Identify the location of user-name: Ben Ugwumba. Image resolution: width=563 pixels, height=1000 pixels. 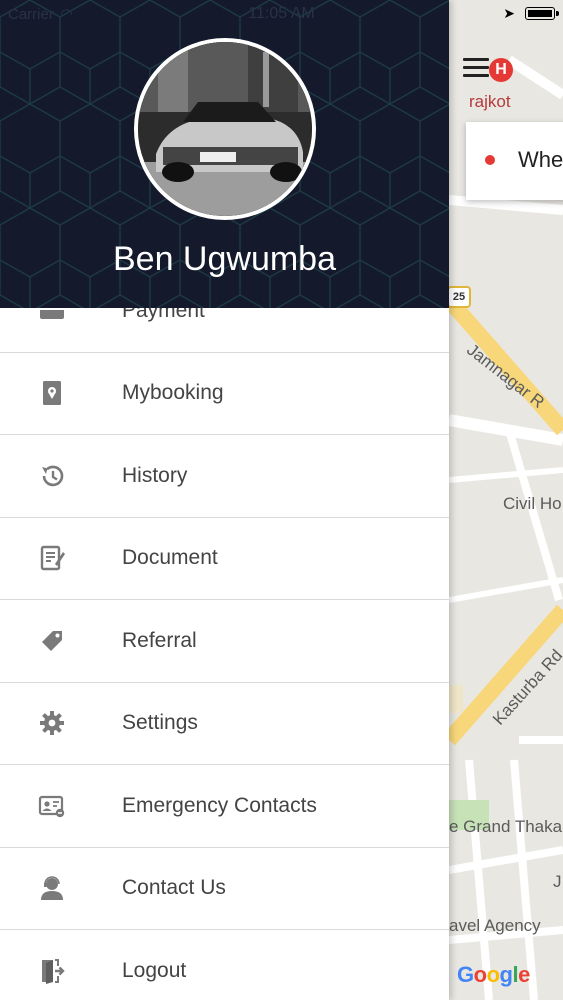
(224, 259).